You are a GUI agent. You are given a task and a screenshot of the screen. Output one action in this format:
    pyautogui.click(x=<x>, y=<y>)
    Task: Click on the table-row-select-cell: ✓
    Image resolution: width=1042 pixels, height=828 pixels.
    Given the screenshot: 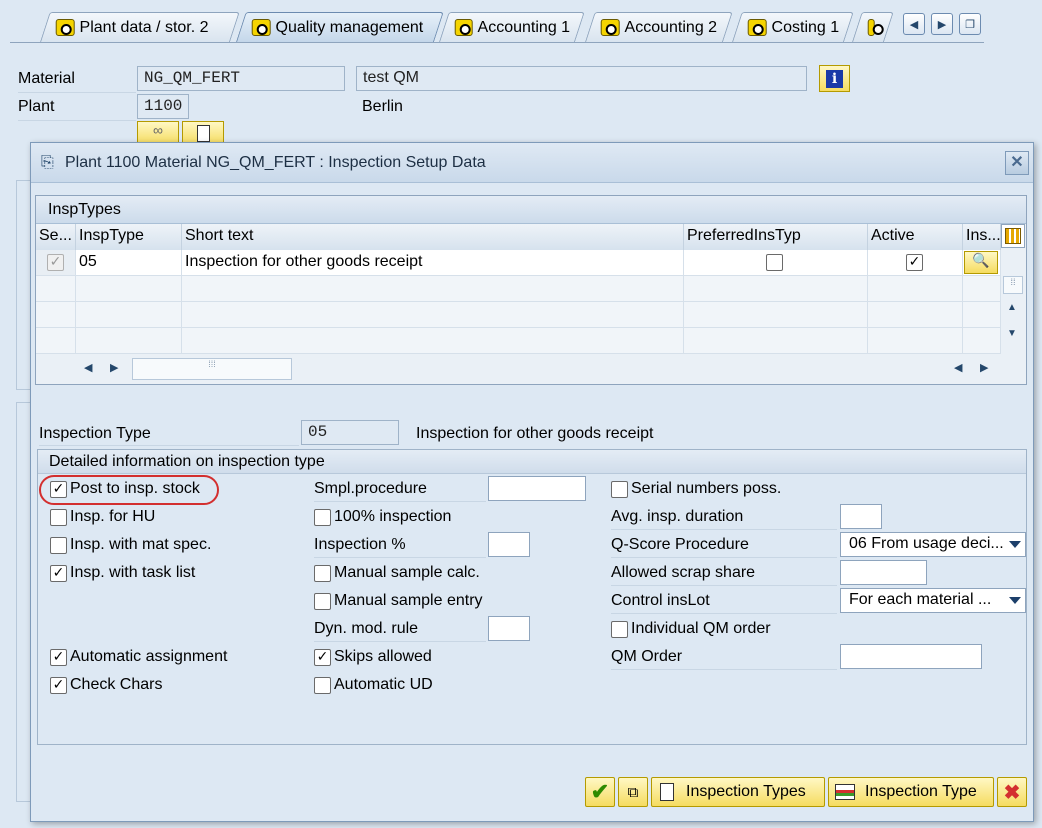 What is the action you would take?
    pyautogui.click(x=56, y=263)
    